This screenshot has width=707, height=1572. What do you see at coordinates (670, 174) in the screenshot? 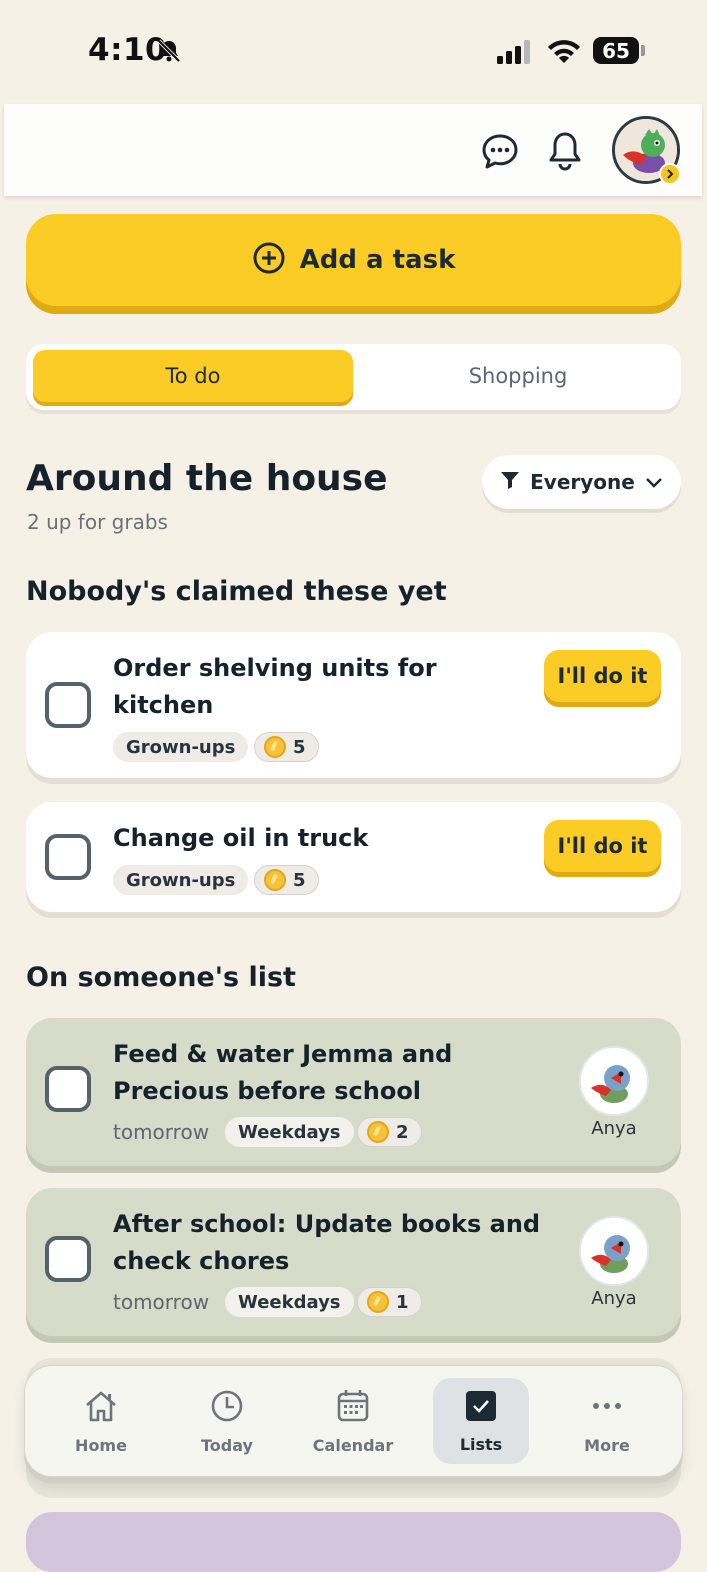
I see `profile-chevron-icon` at bounding box center [670, 174].